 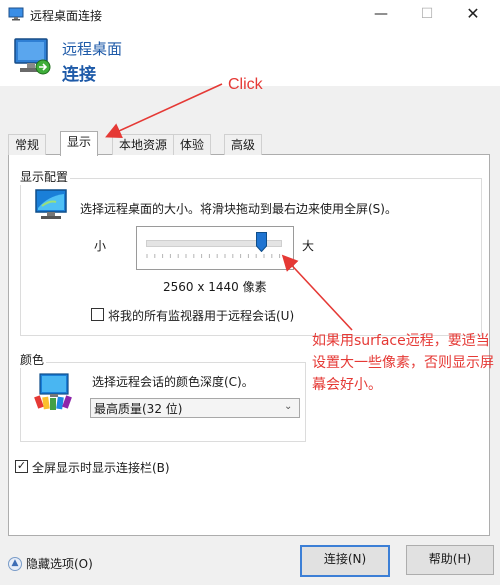 I want to click on color-group-label: 颜色, so click(x=32, y=359).